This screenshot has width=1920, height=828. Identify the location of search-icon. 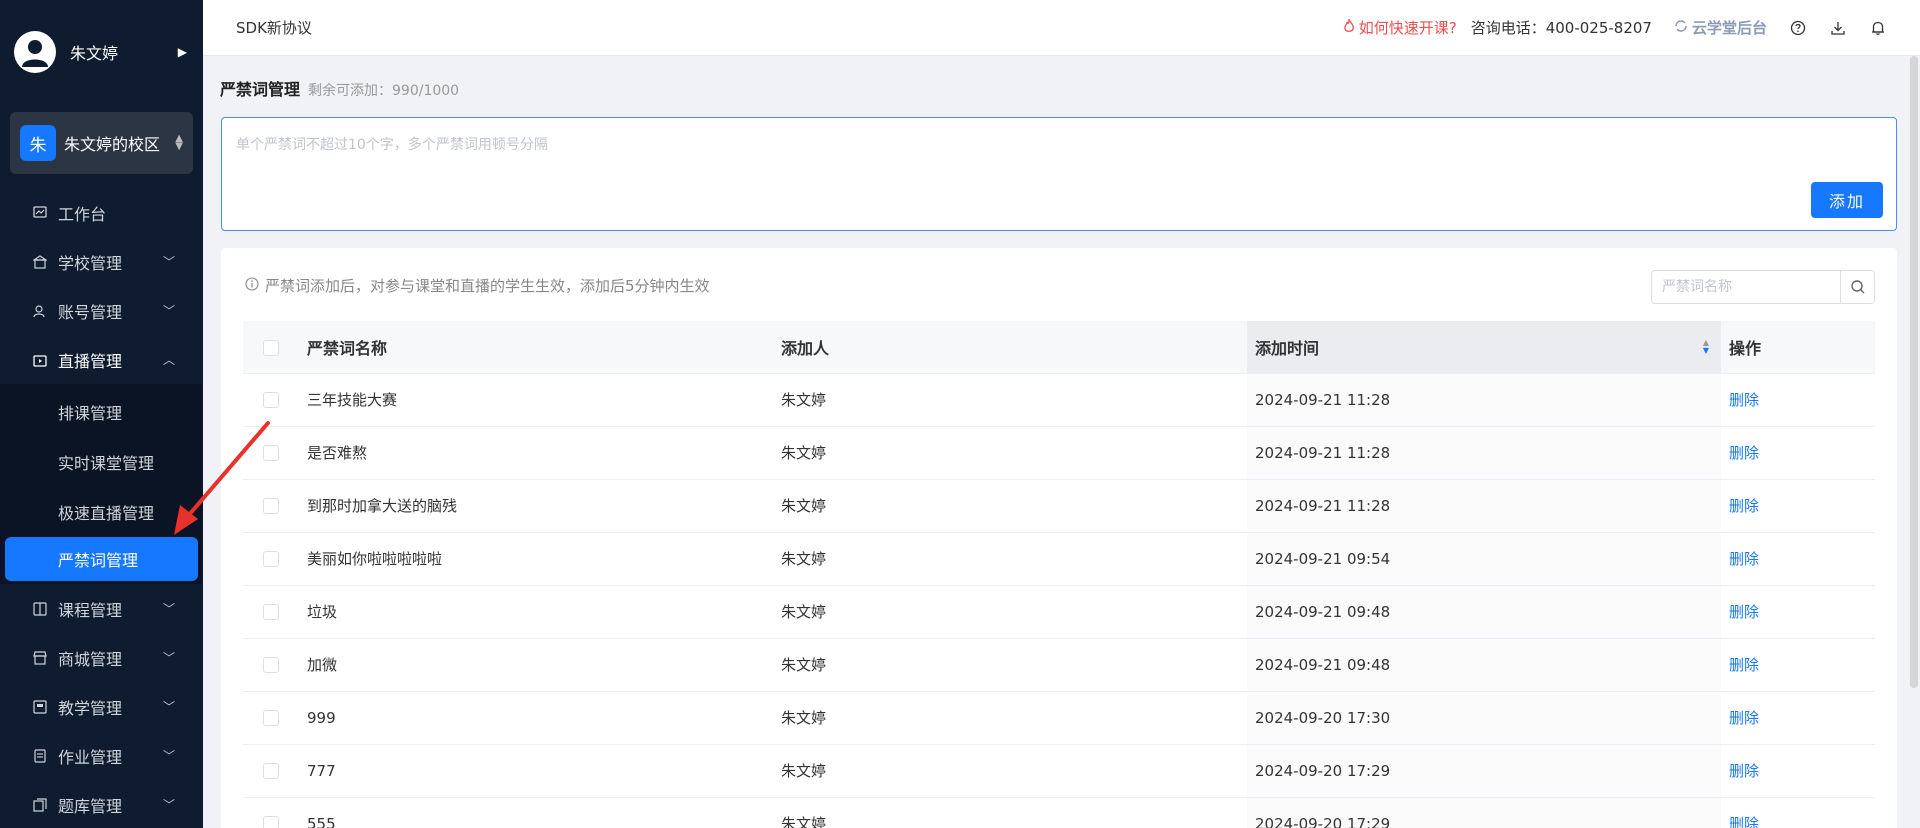
(1857, 287).